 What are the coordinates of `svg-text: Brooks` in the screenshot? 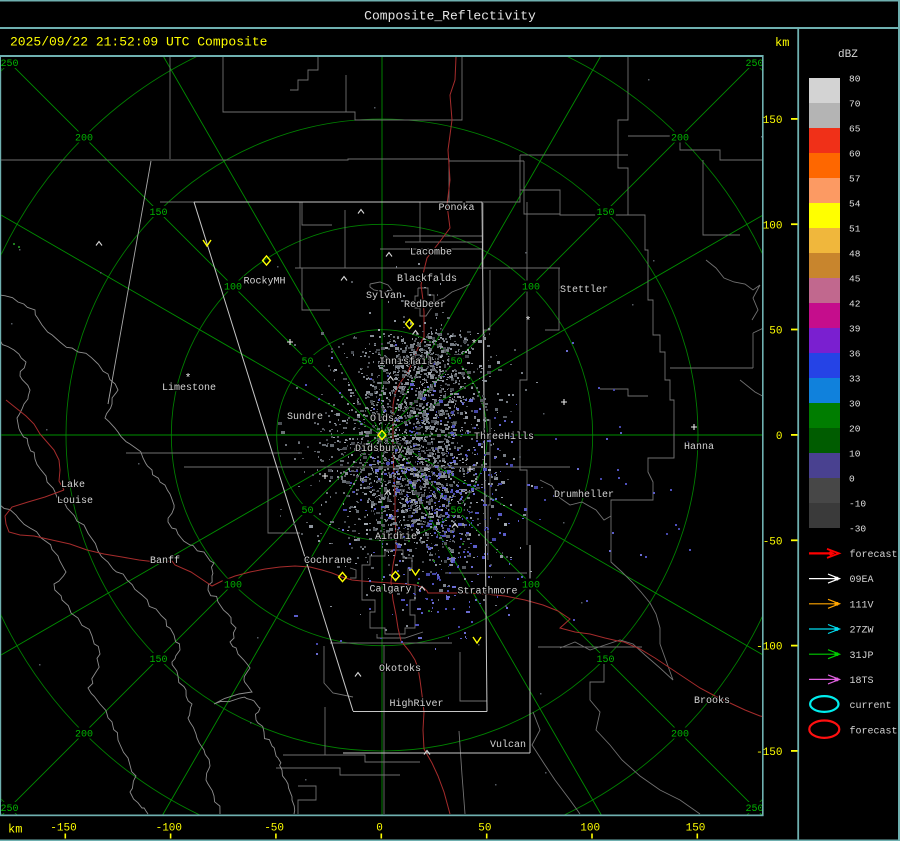 It's located at (712, 701).